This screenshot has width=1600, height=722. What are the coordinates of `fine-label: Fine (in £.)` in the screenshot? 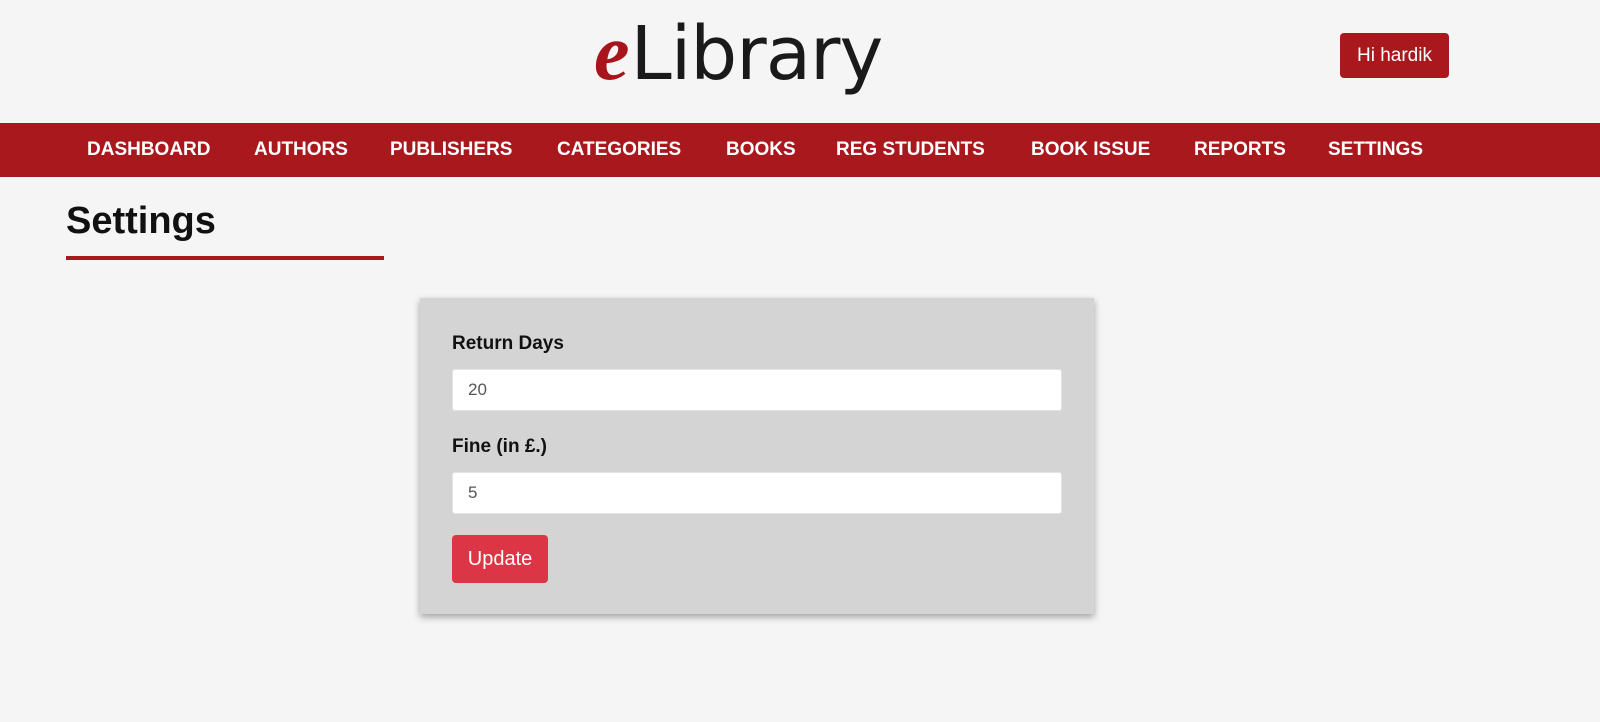 It's located at (499, 446).